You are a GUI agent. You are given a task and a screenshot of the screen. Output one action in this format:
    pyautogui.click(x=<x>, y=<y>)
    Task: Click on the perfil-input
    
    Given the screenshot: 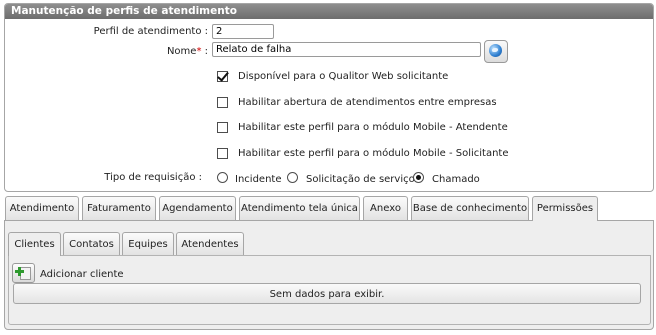 What is the action you would take?
    pyautogui.click(x=243, y=31)
    